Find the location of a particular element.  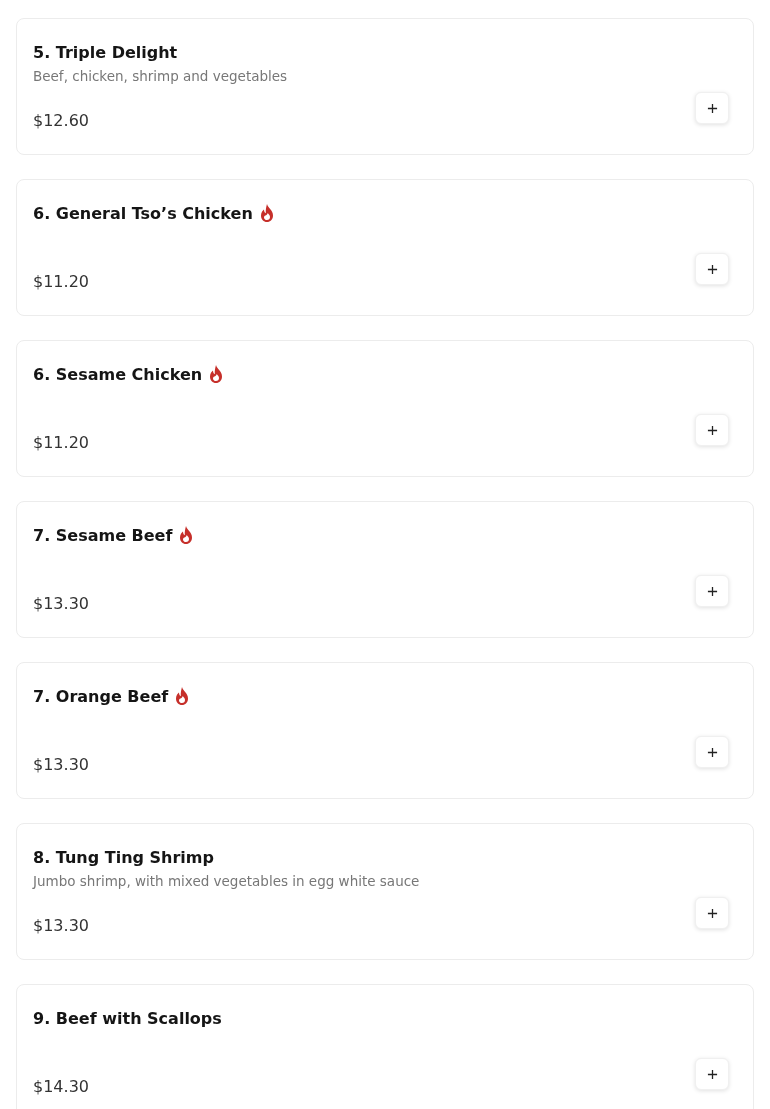

item-name: 7. Sesame Beef is located at coordinates (103, 535).